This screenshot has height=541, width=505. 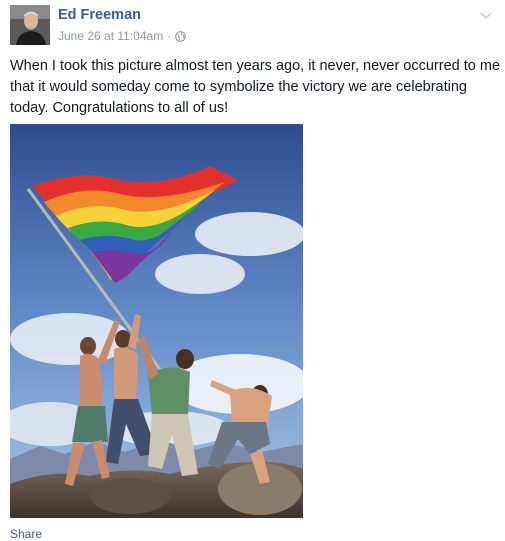 What do you see at coordinates (26, 534) in the screenshot?
I see `share-link: Share` at bounding box center [26, 534].